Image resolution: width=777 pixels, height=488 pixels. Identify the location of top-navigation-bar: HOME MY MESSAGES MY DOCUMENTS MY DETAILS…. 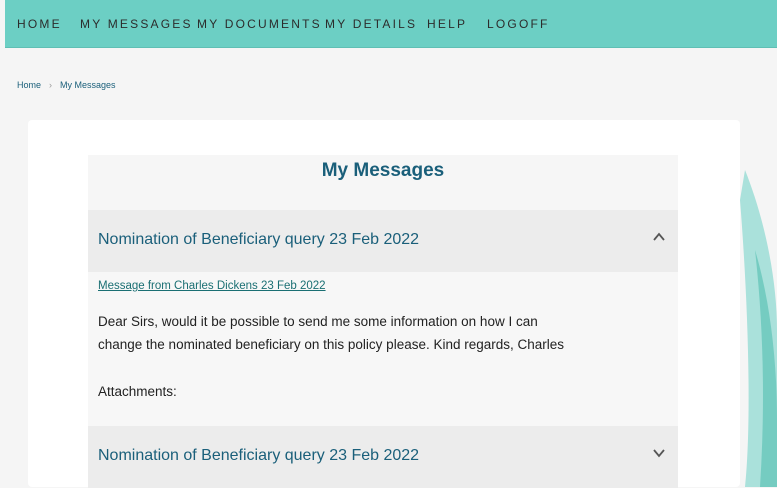
(391, 23).